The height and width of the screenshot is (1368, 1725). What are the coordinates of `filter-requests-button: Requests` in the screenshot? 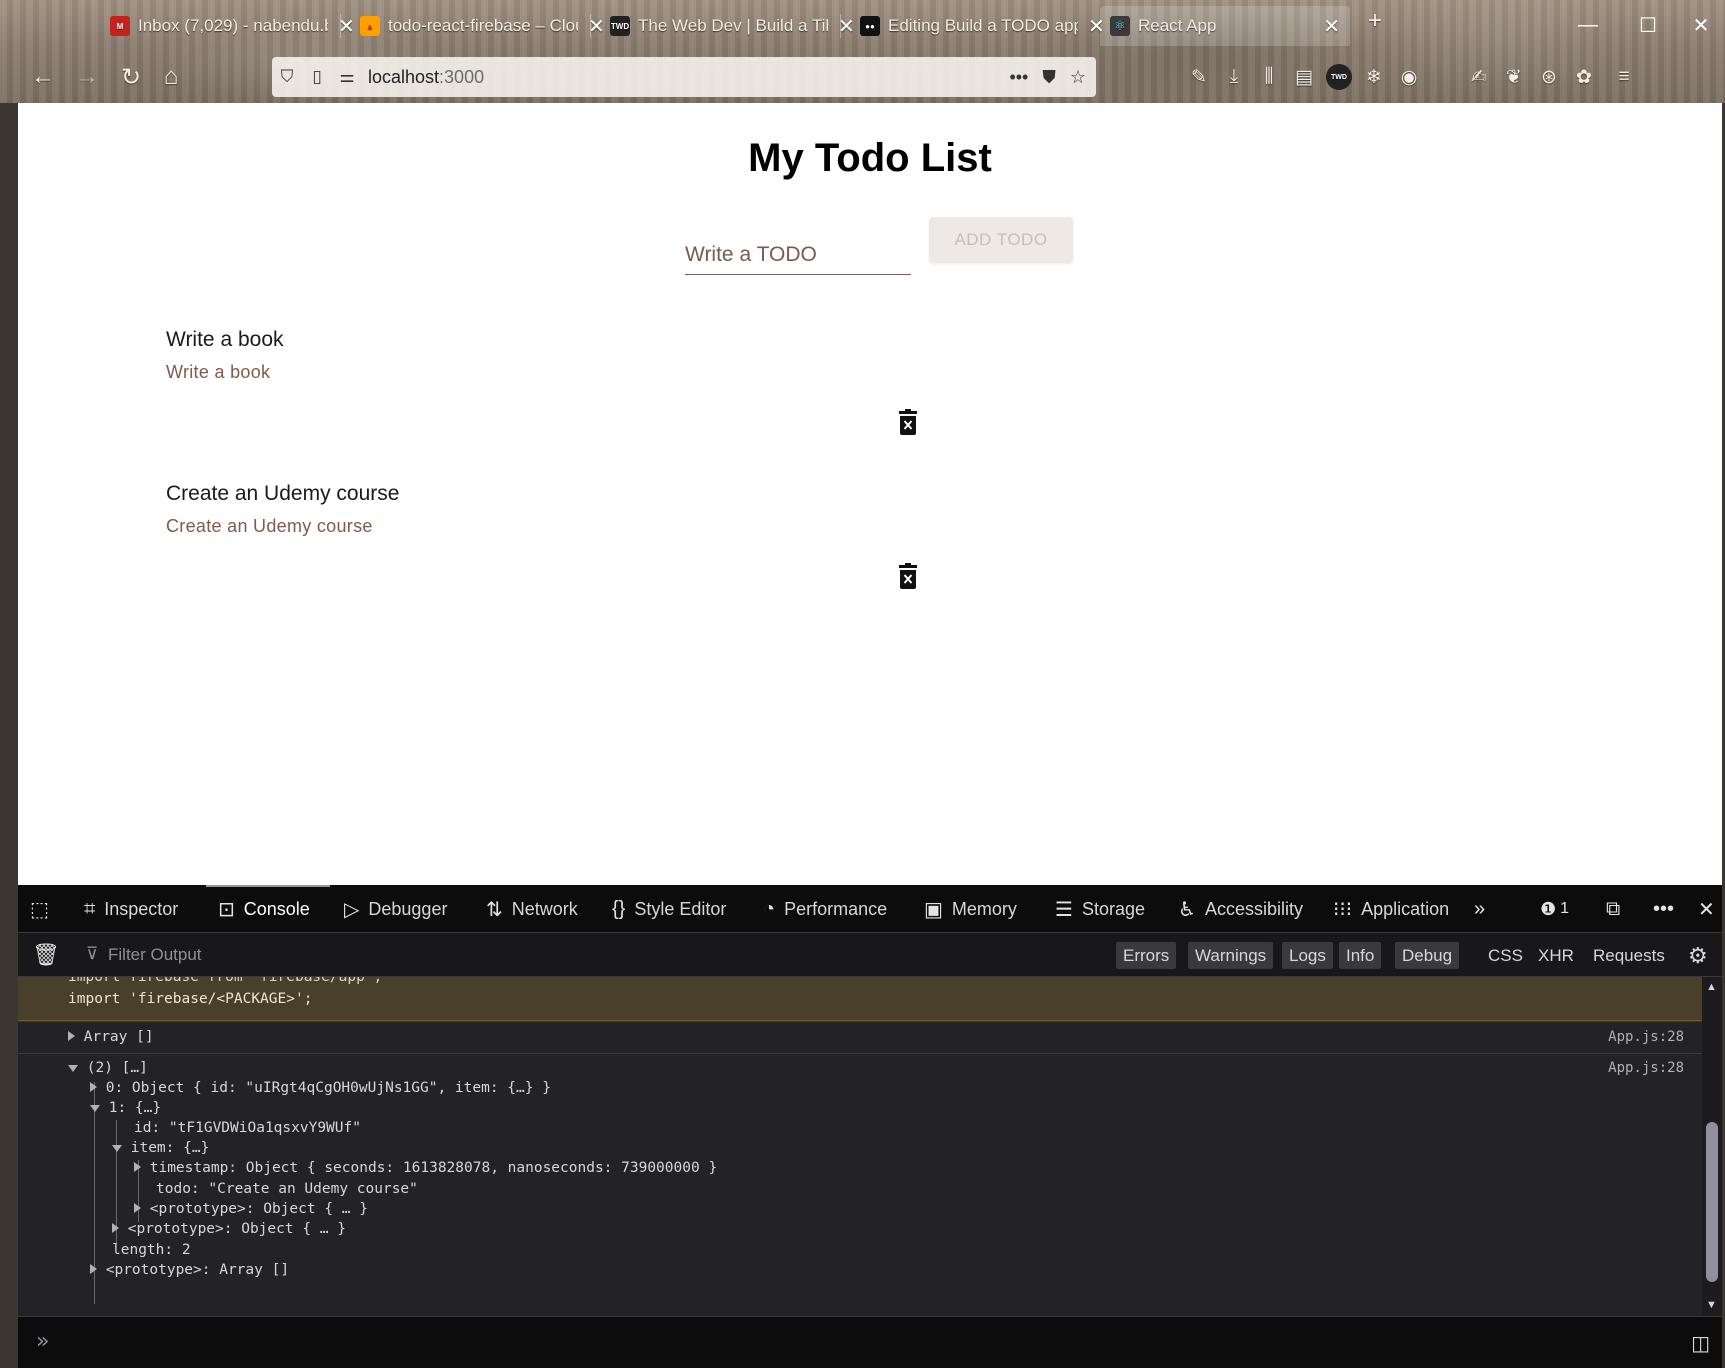 It's located at (1629, 955).